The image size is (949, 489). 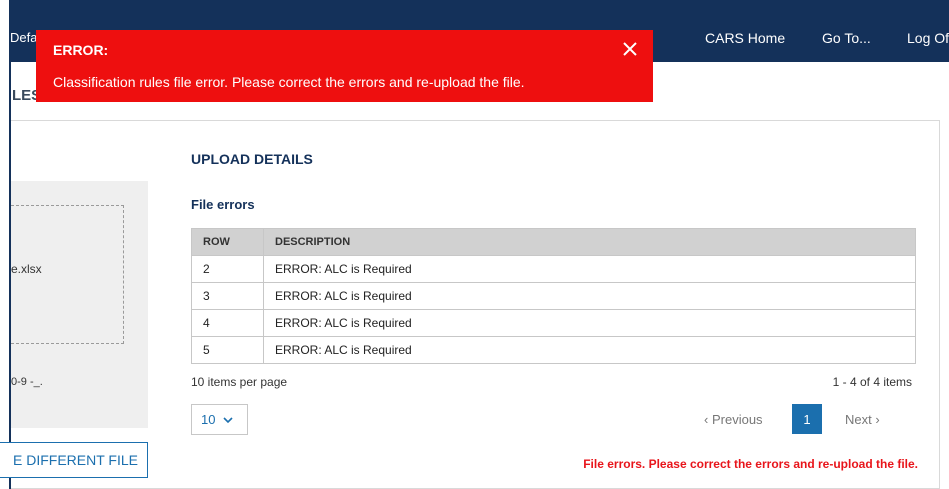 What do you see at coordinates (24, 37) in the screenshot?
I see `brand-label: Defa` at bounding box center [24, 37].